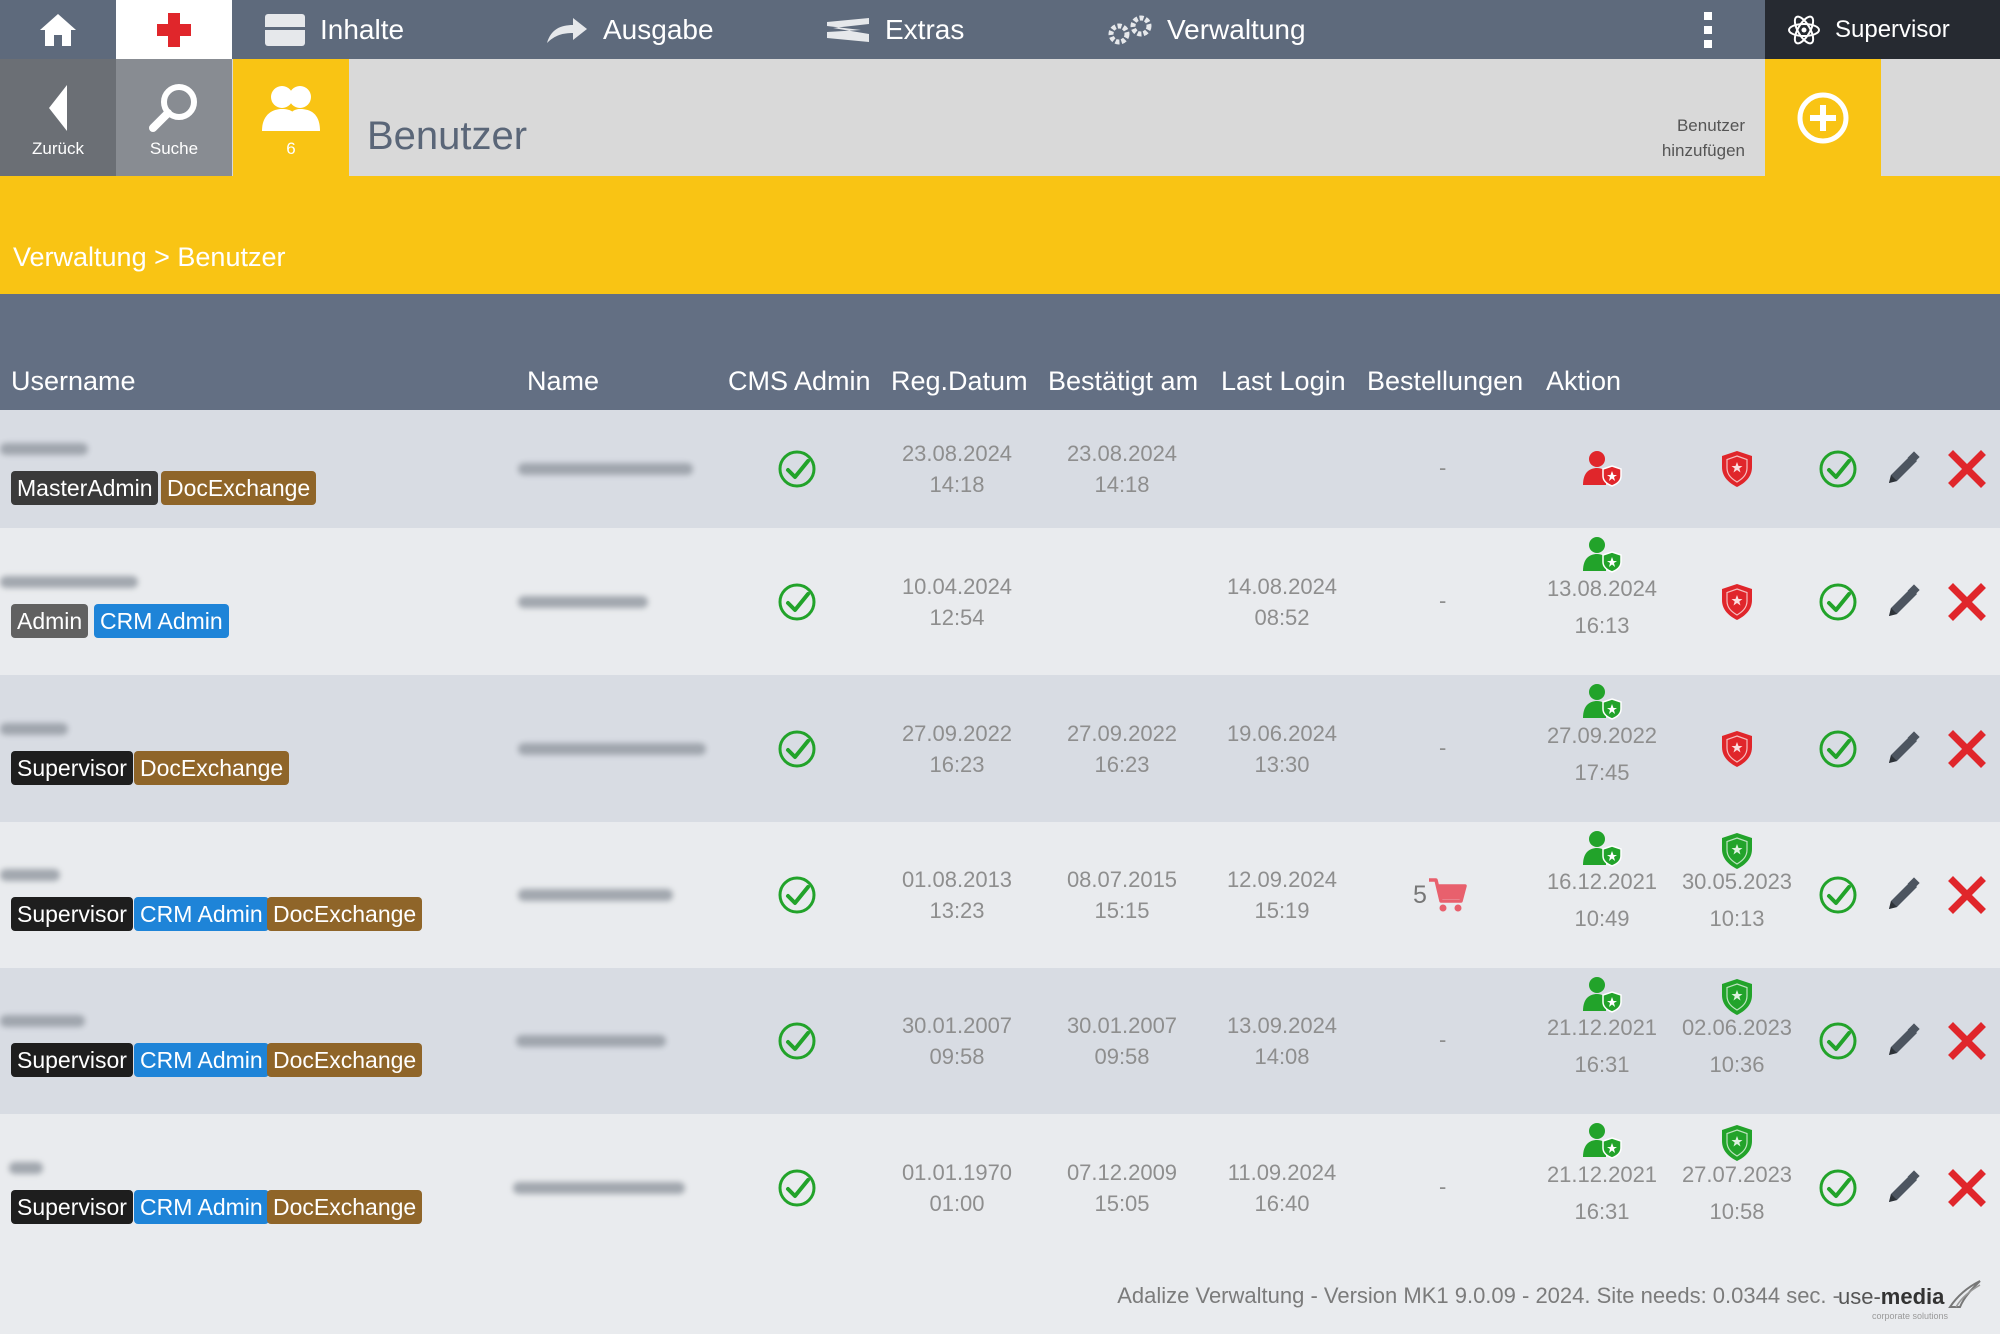 This screenshot has height=1334, width=2000. What do you see at coordinates (1122, 1041) in the screenshot?
I see `bestaetigt-am: 30.01.2007 09:58` at bounding box center [1122, 1041].